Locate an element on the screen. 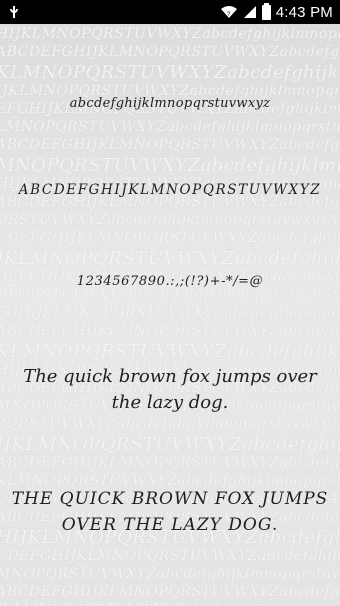 This screenshot has width=340, height=606. status-left is located at coordinates (10, 12).